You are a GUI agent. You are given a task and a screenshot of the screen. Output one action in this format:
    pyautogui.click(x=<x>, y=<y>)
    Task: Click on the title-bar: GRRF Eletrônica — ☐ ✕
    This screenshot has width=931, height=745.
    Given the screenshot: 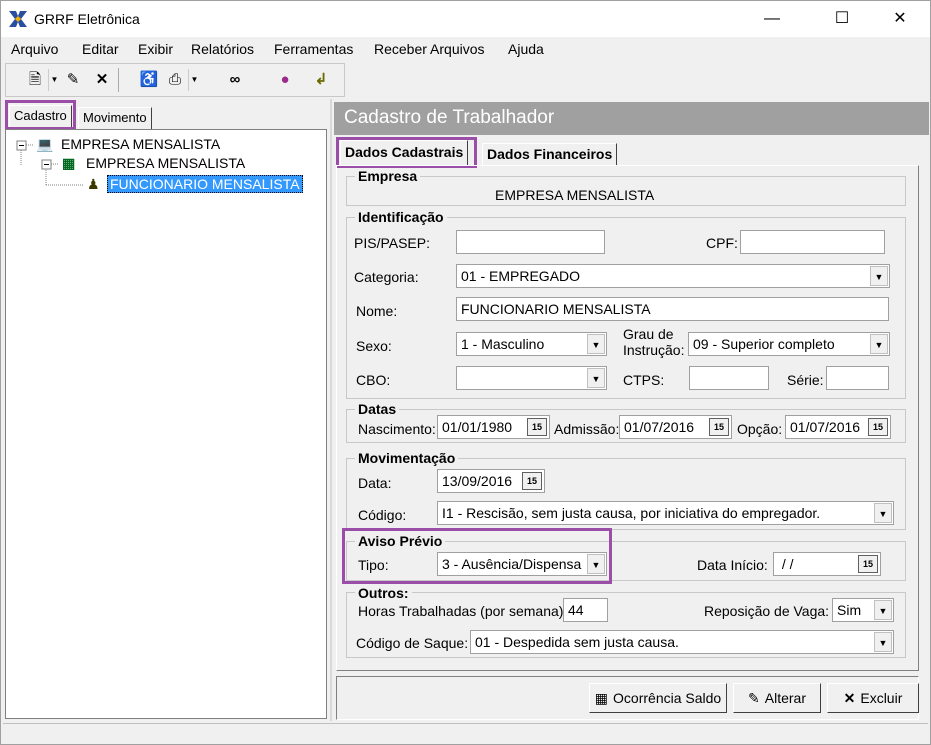 What is the action you would take?
    pyautogui.click(x=465, y=19)
    